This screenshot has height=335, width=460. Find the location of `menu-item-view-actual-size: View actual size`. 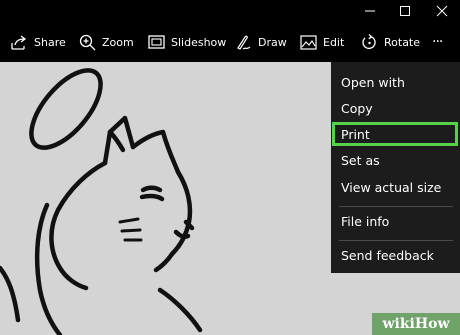

menu-item-view-actual-size: View actual size is located at coordinates (395, 188).